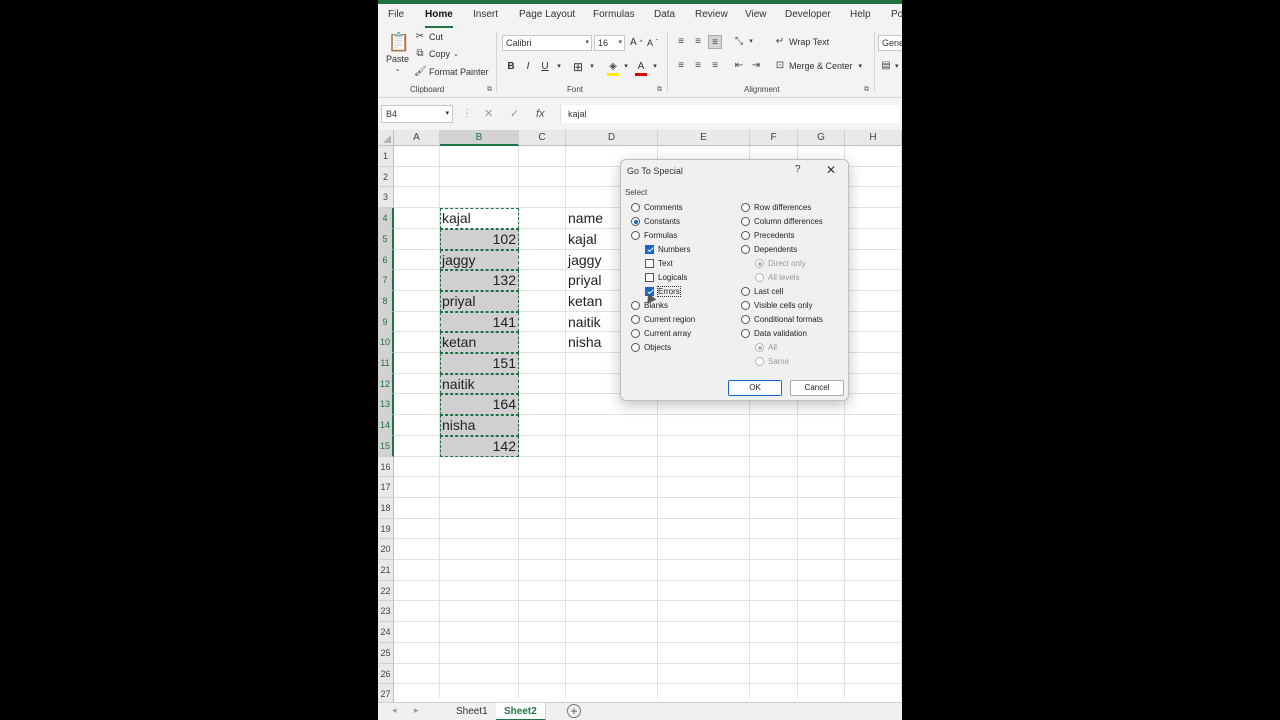 The width and height of the screenshot is (1280, 720). I want to click on row-header: 6, so click(386, 260).